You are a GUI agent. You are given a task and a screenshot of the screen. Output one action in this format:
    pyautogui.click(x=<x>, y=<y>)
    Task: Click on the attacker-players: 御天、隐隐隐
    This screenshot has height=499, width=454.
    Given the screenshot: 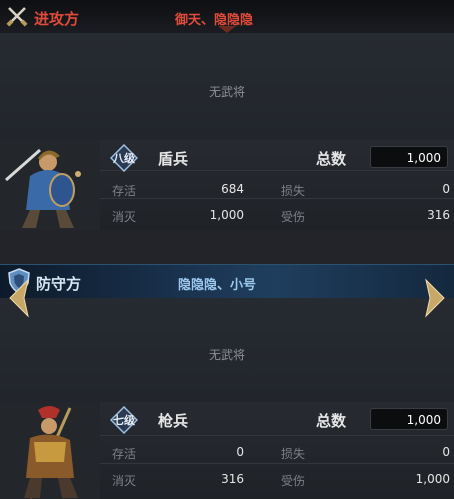 What is the action you would take?
    pyautogui.click(x=214, y=20)
    